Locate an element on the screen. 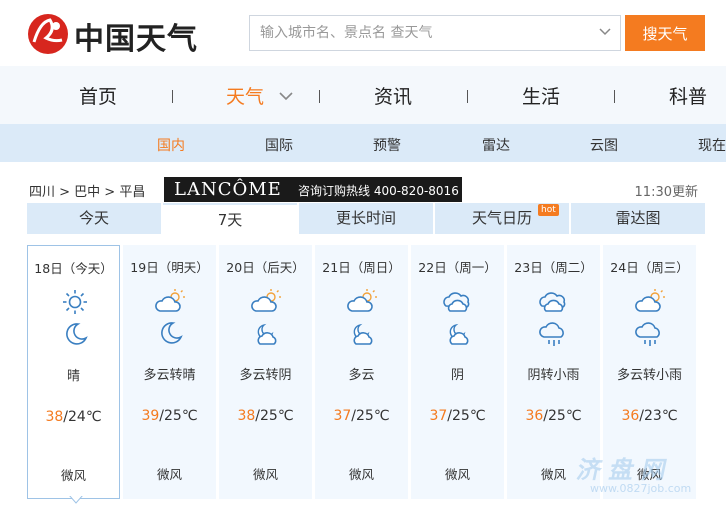 This screenshot has width=726, height=505. weather-description: 晴 is located at coordinates (73, 376).